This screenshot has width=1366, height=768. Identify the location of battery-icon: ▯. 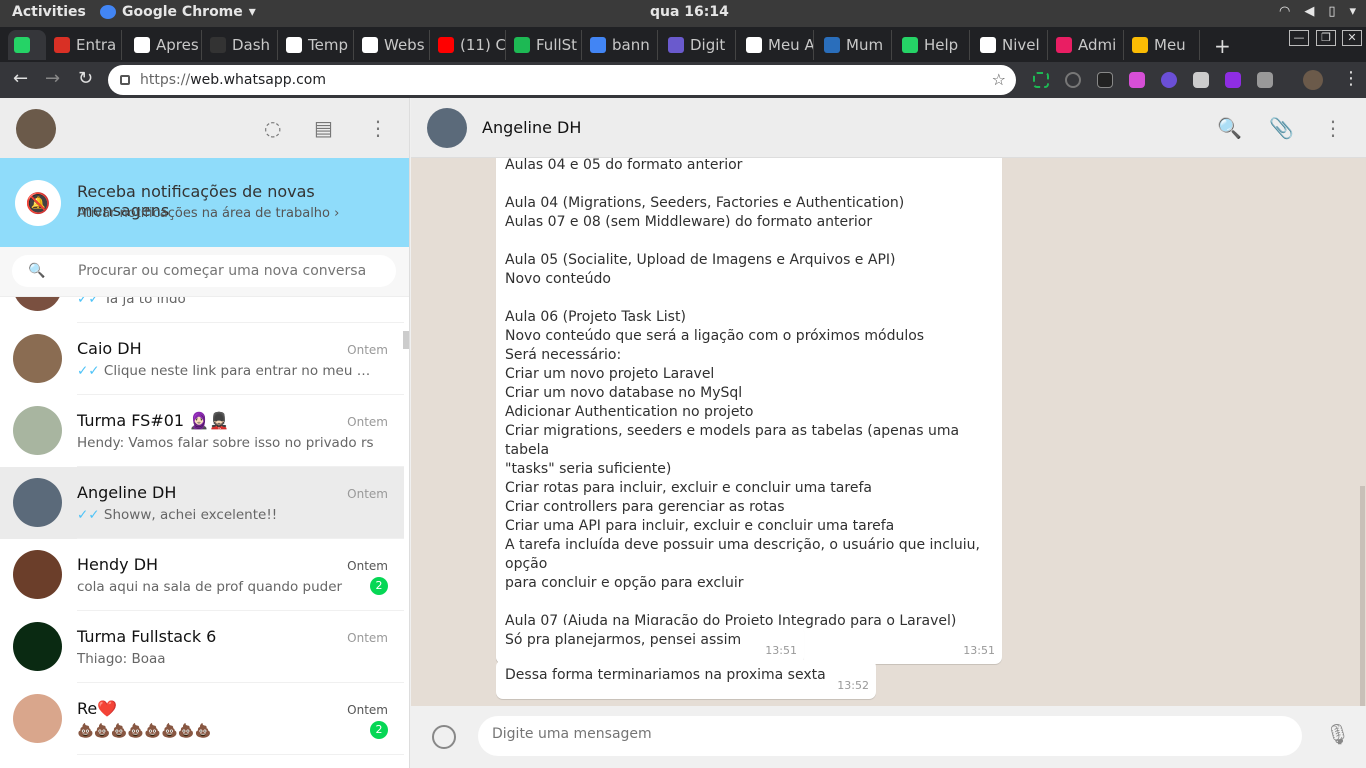
(1332, 11).